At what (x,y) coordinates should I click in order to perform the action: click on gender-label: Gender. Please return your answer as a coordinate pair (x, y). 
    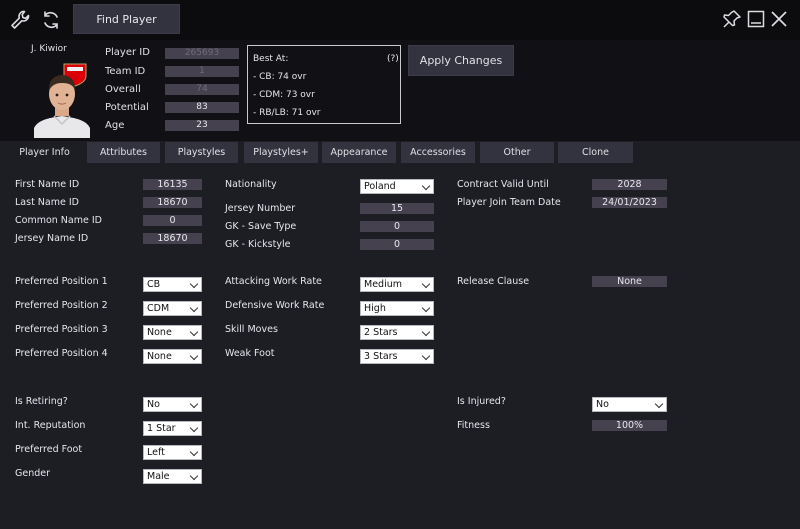
    Looking at the image, I should click on (33, 473).